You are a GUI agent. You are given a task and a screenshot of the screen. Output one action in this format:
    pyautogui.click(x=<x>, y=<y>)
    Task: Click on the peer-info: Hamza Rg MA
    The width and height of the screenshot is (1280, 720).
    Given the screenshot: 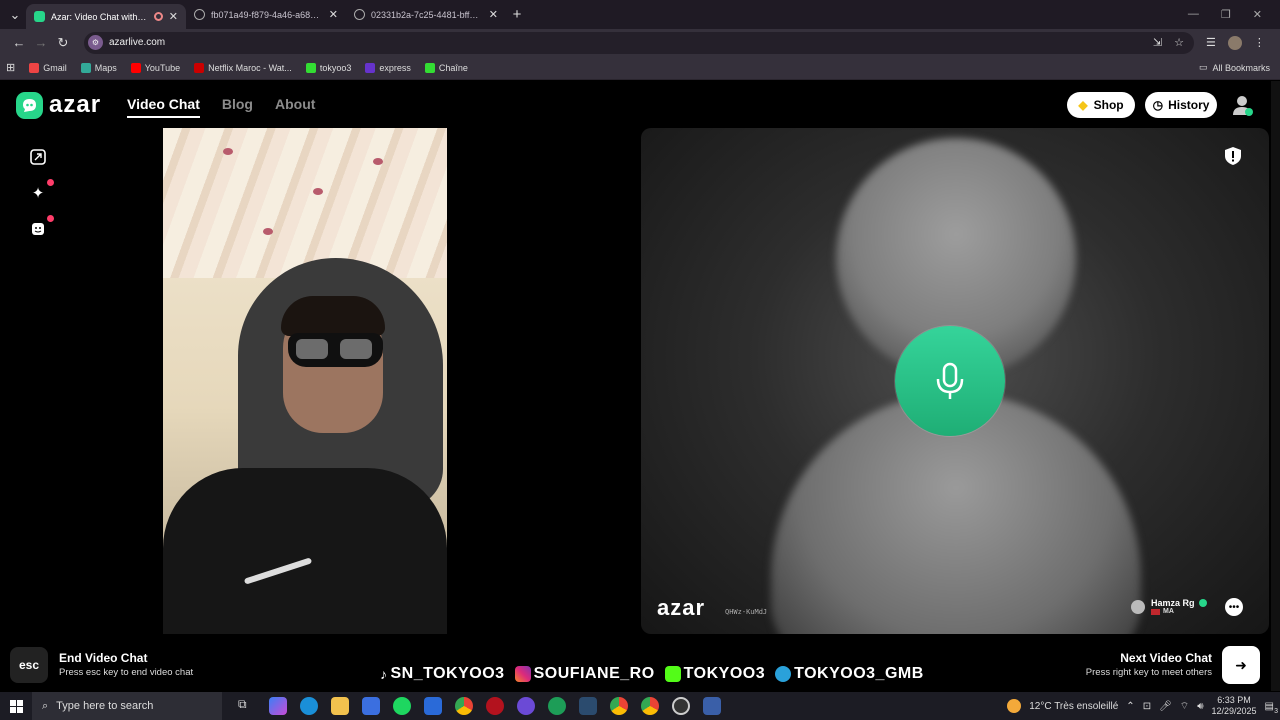 What is the action you would take?
    pyautogui.click(x=1169, y=606)
    